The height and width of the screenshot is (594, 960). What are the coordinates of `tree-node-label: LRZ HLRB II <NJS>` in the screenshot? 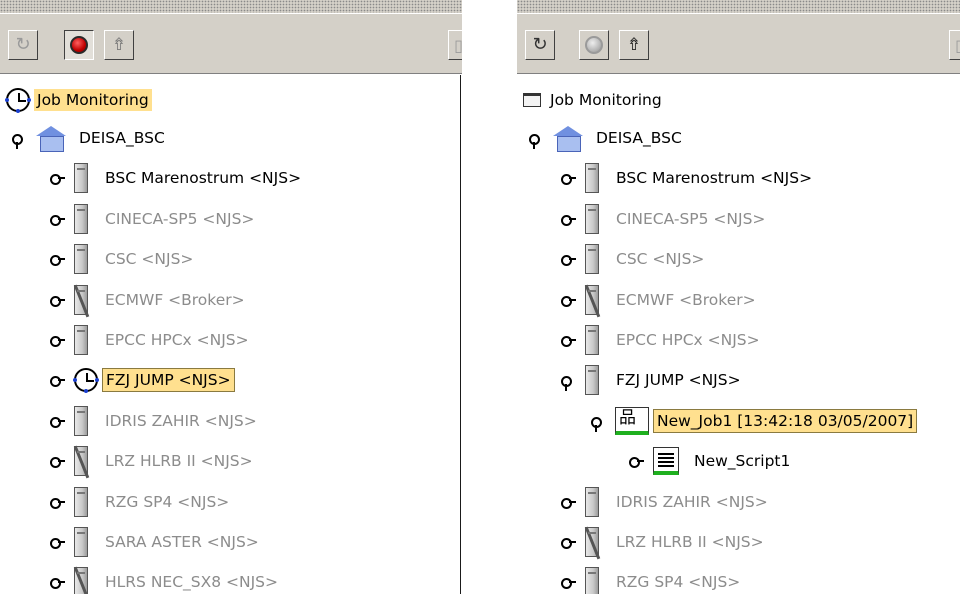 It's located at (690, 542).